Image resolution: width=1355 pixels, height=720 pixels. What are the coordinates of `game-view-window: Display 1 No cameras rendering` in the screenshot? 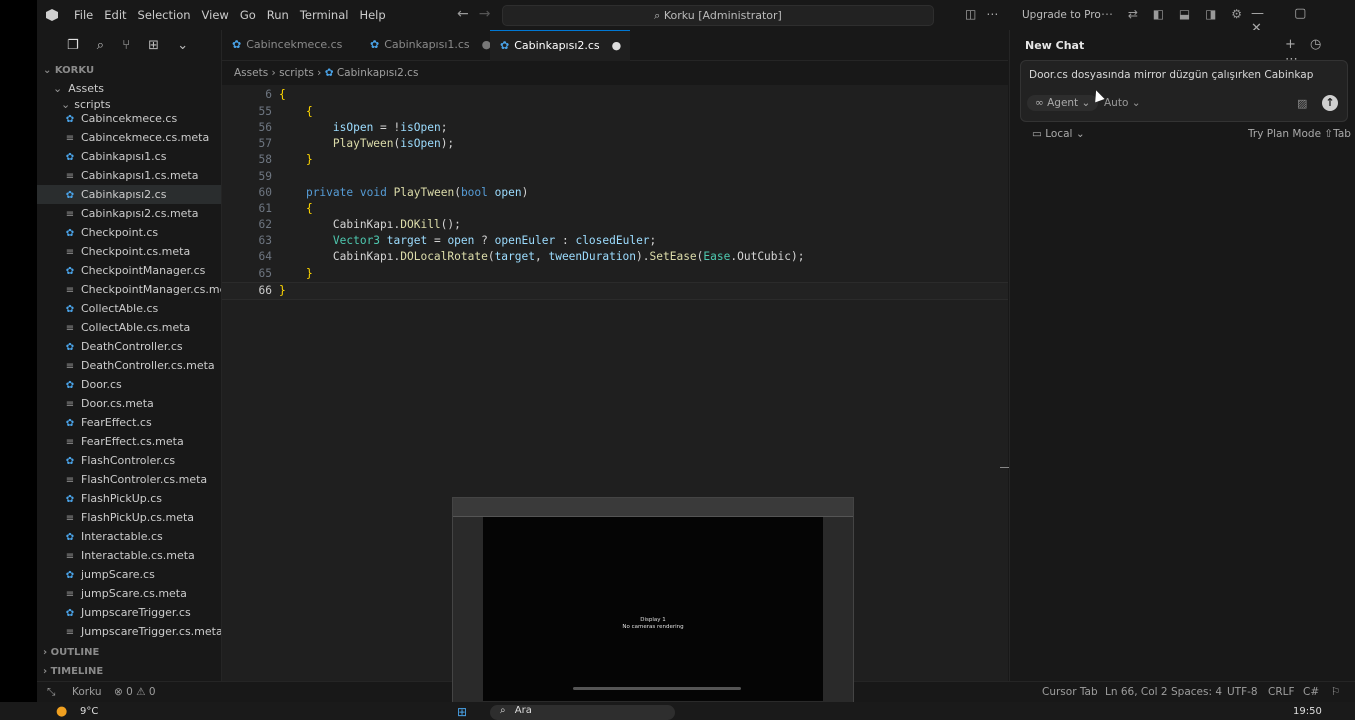 It's located at (653, 600).